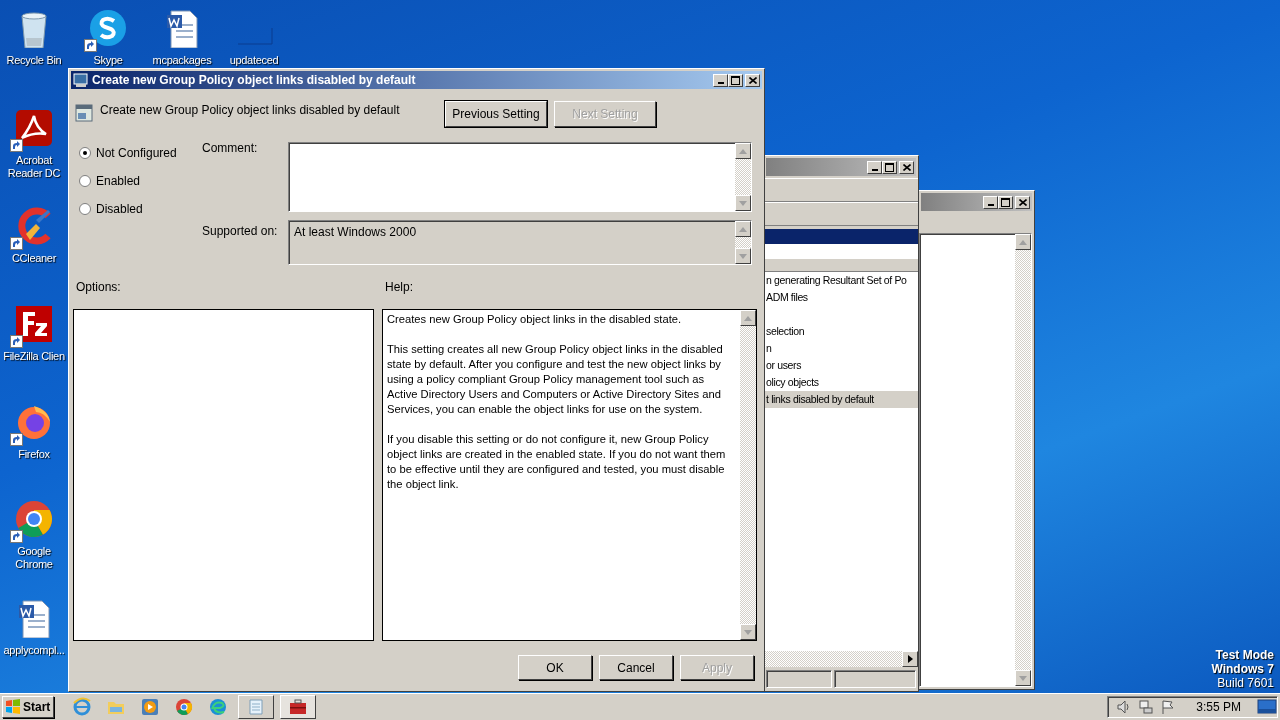  Describe the element at coordinates (1244, 655) in the screenshot. I see `desktop-notice-text: Test Mode` at that location.